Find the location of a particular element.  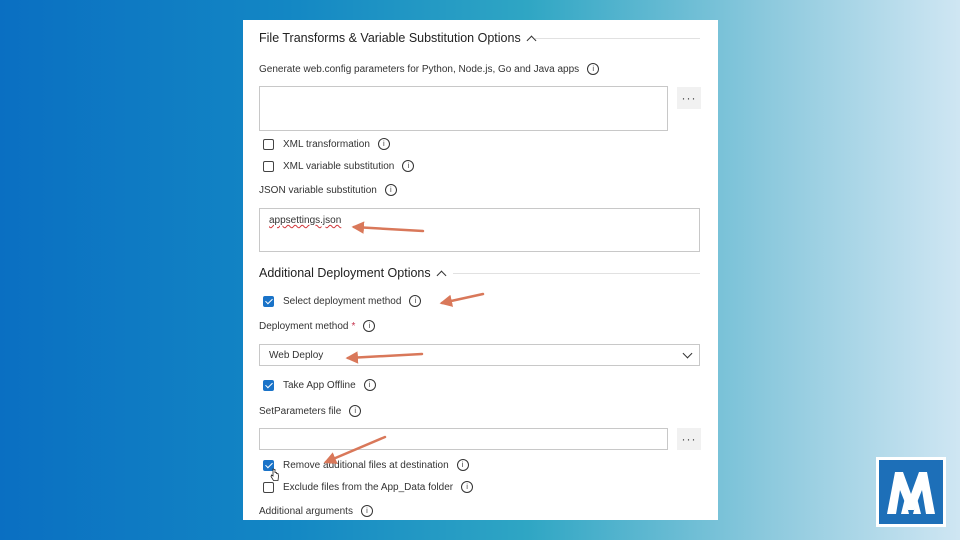

exclude-app-data-label: Exclude files from the App_Data folder is located at coordinates (368, 487).